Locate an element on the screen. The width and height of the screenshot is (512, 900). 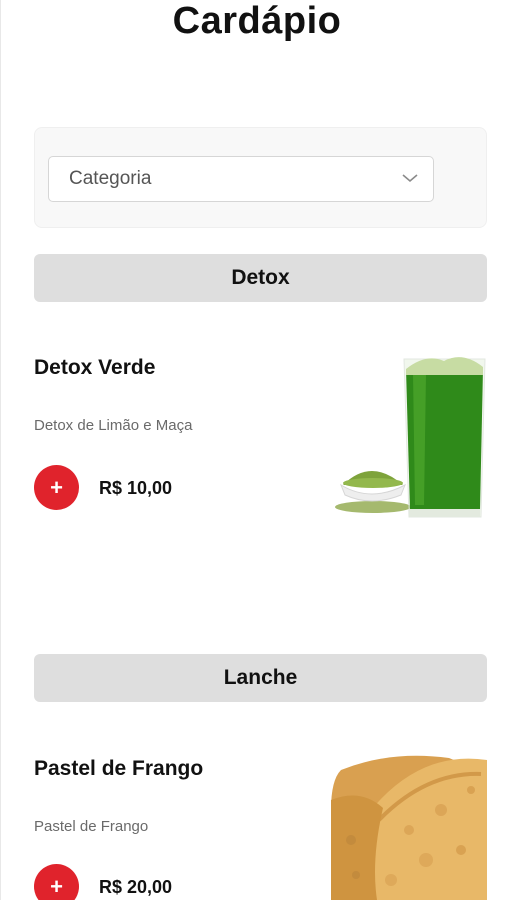
item-price: R$ 20,00 is located at coordinates (136, 887).